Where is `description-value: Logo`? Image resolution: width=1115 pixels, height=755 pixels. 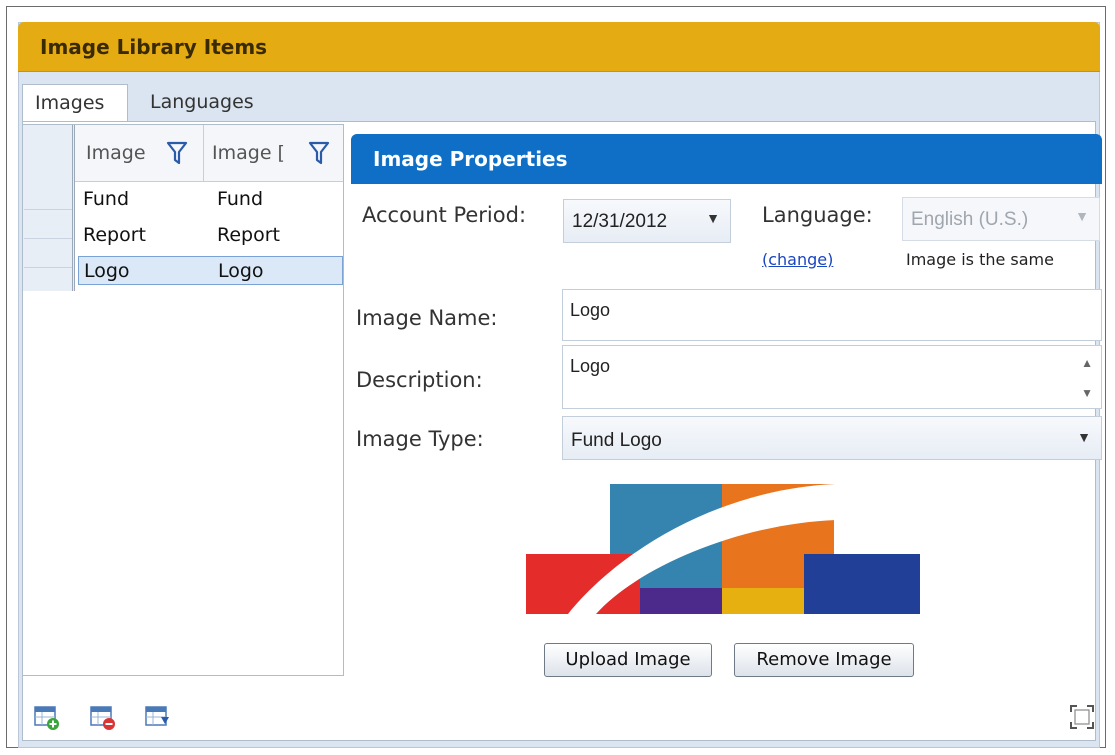 description-value: Logo is located at coordinates (590, 366).